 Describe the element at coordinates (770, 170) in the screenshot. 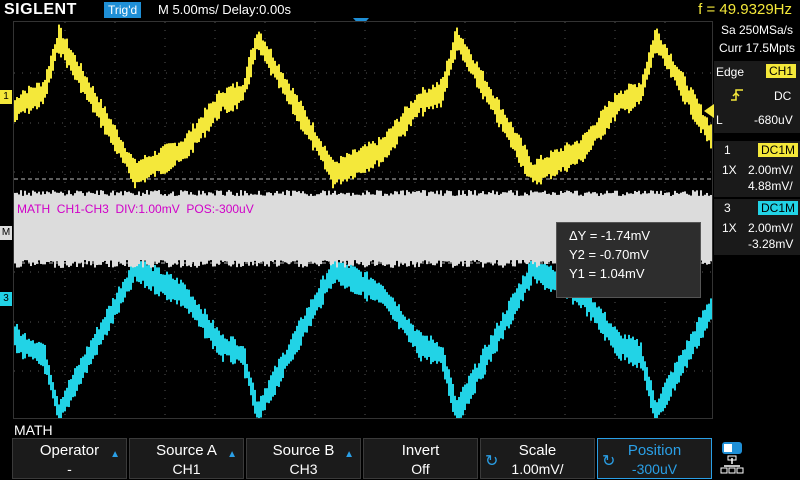

I see `ch1-scale: 2.00mV/` at that location.